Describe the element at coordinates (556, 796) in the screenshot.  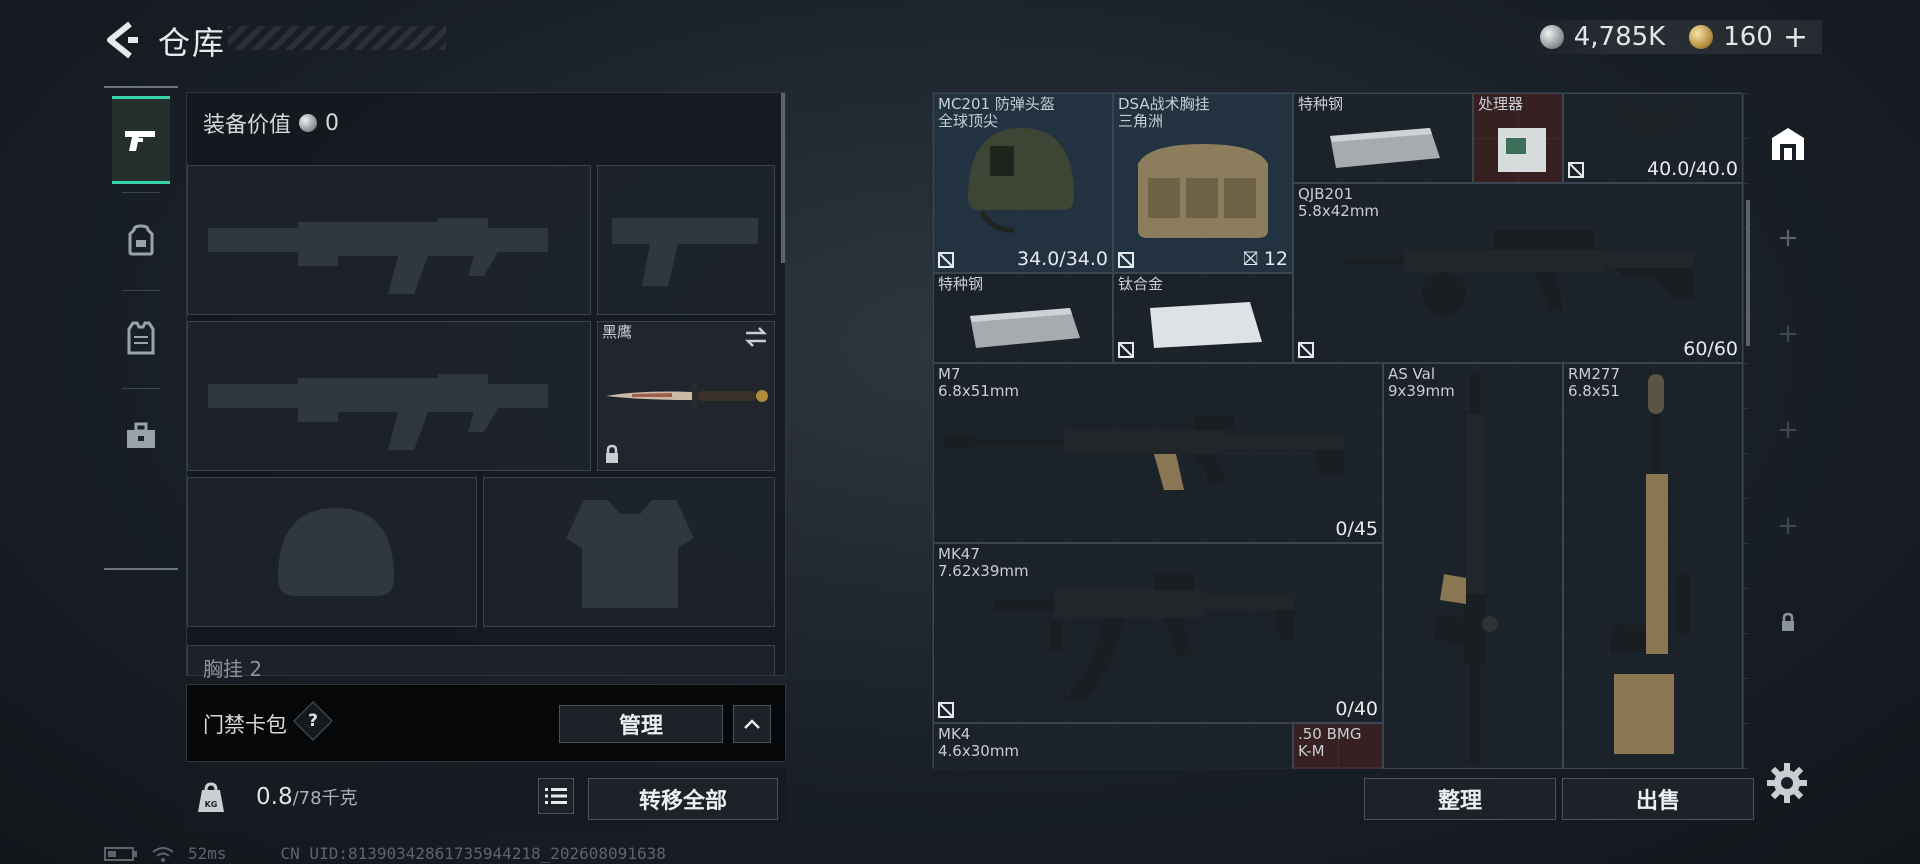
I see `list-view-button` at that location.